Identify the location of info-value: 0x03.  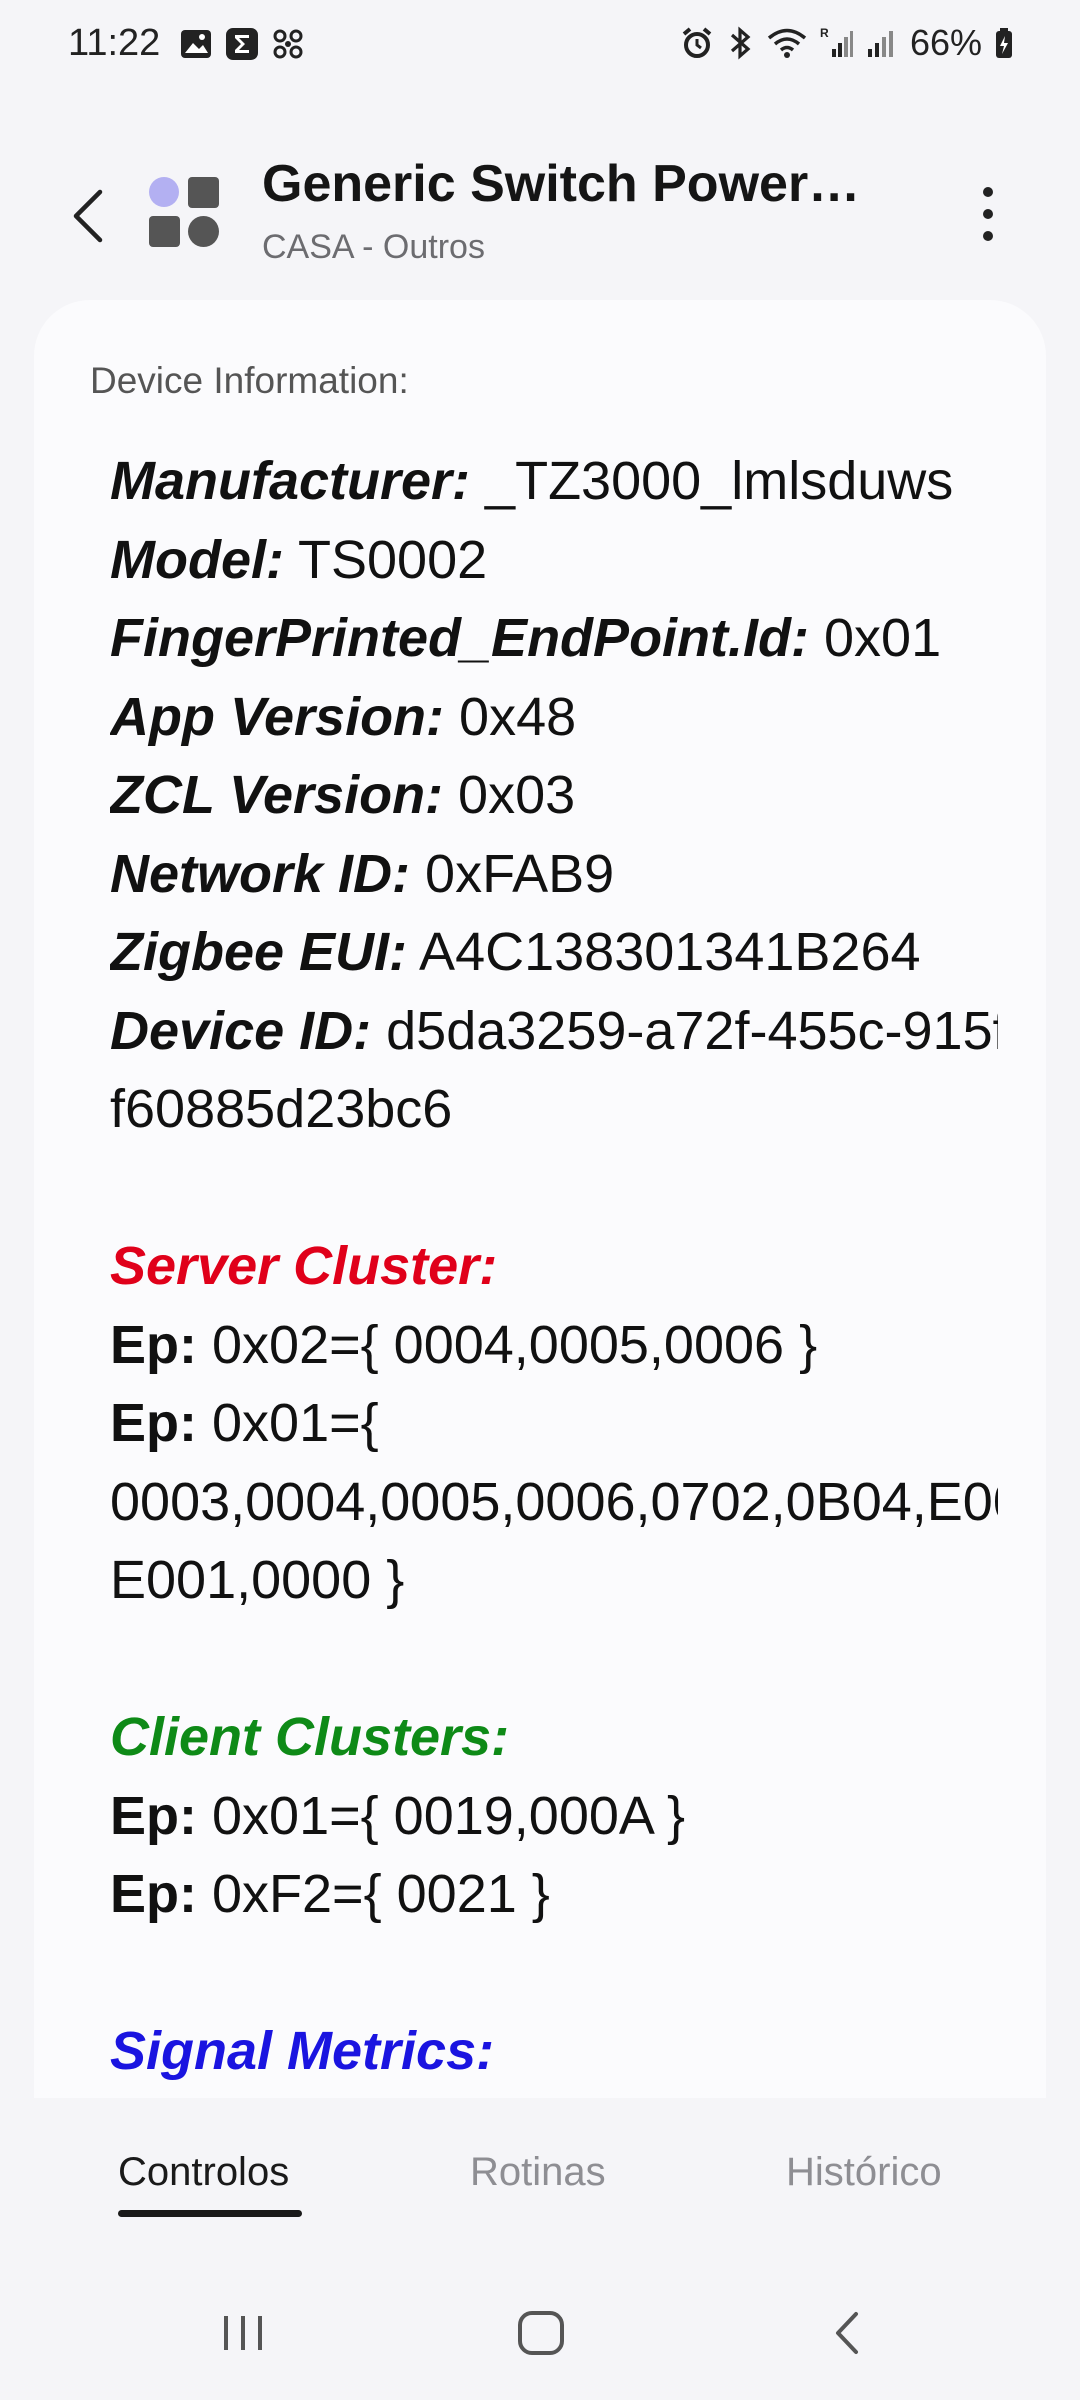
(509, 795).